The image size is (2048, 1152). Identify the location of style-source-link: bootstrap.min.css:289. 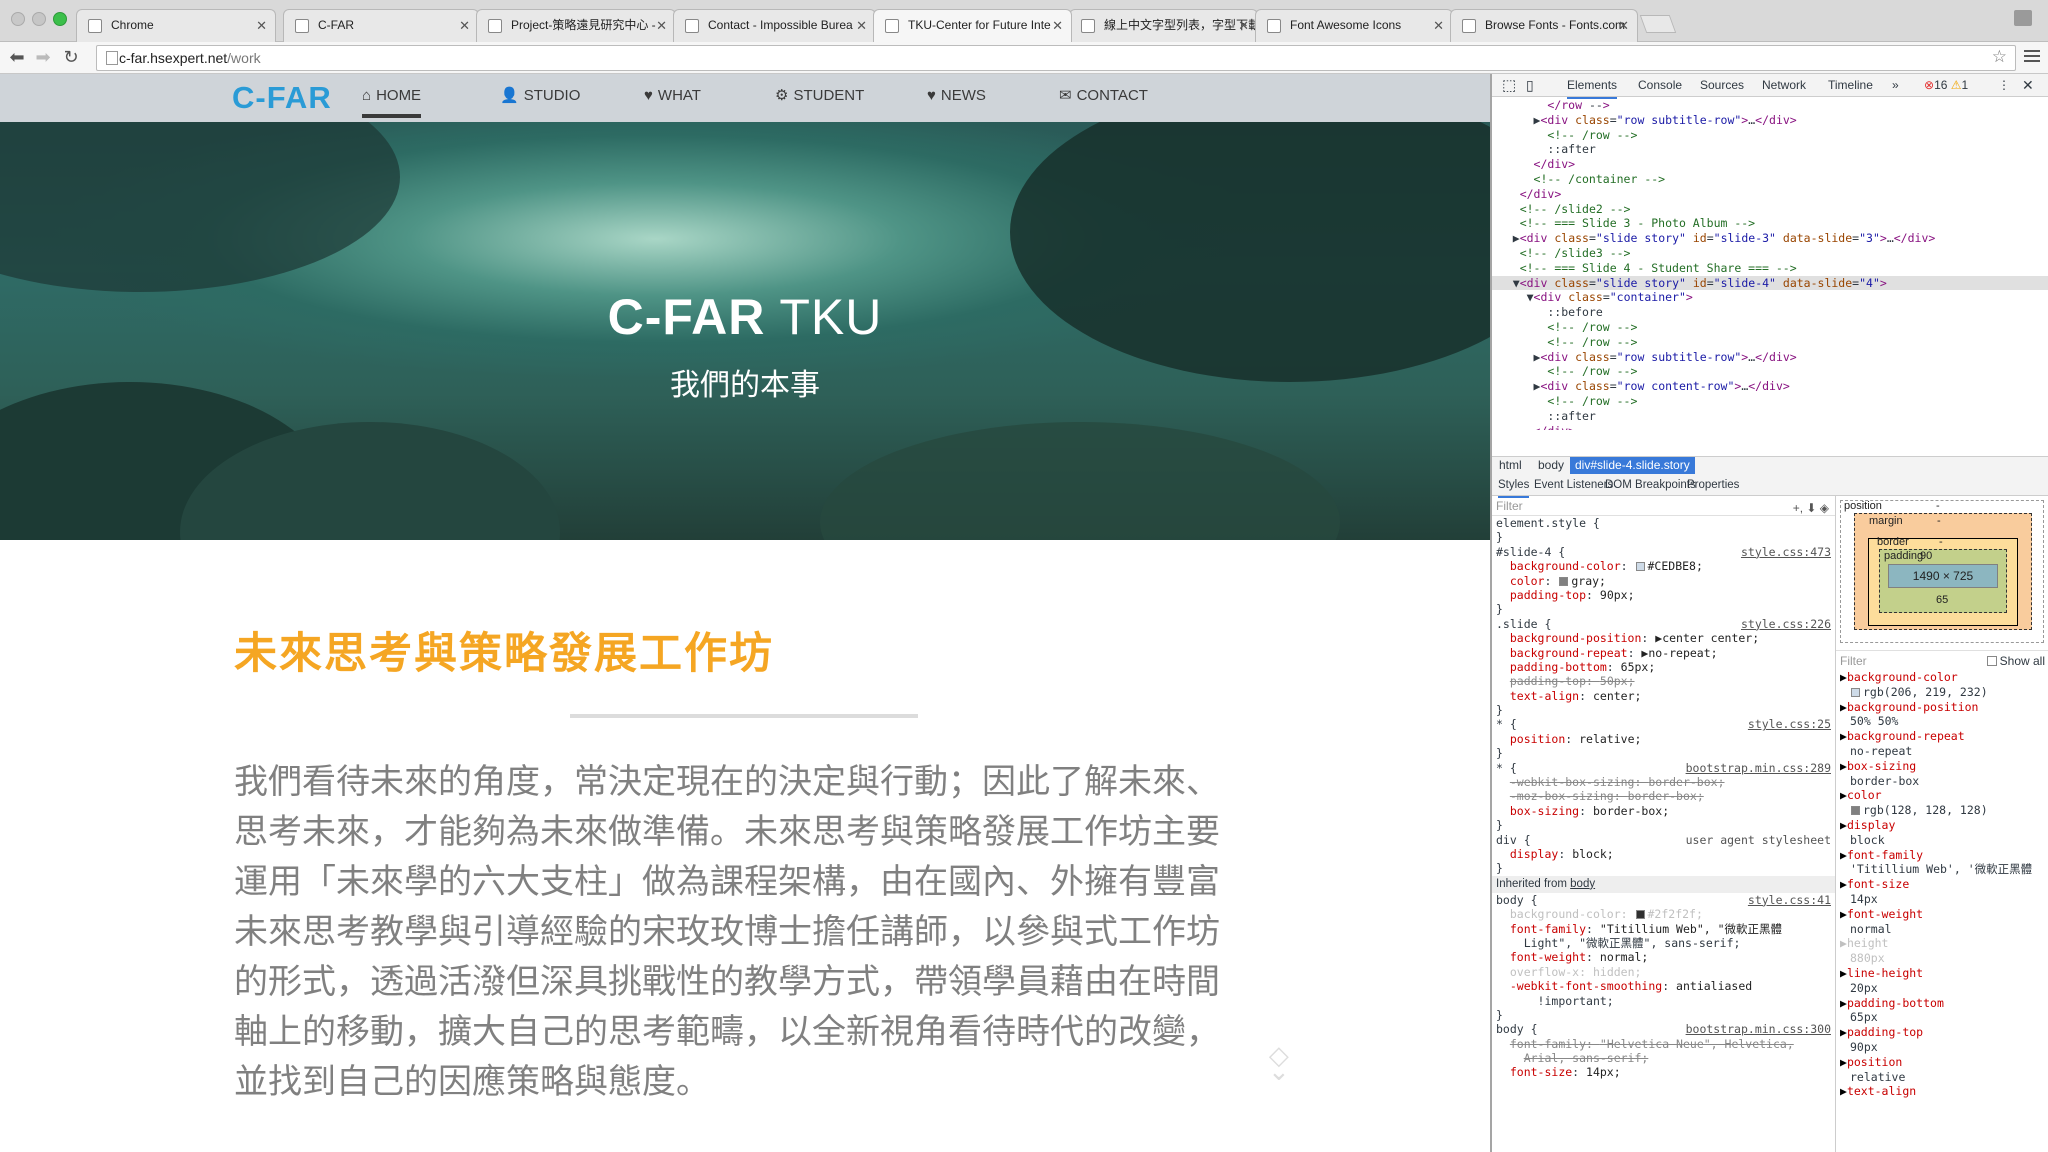
(1758, 768).